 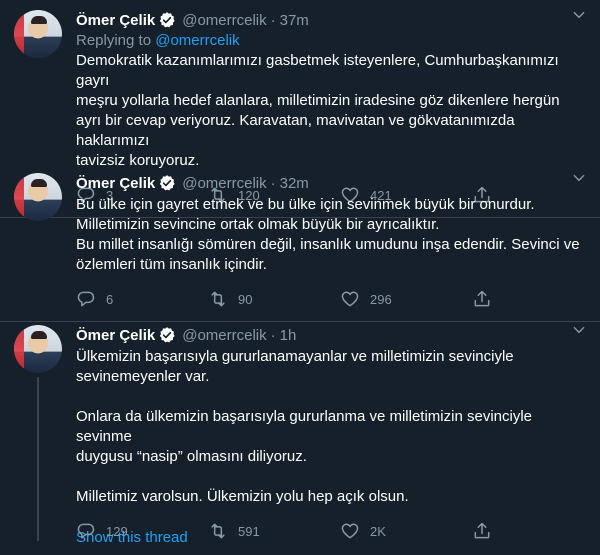 I want to click on reply-count: 129, so click(x=117, y=531).